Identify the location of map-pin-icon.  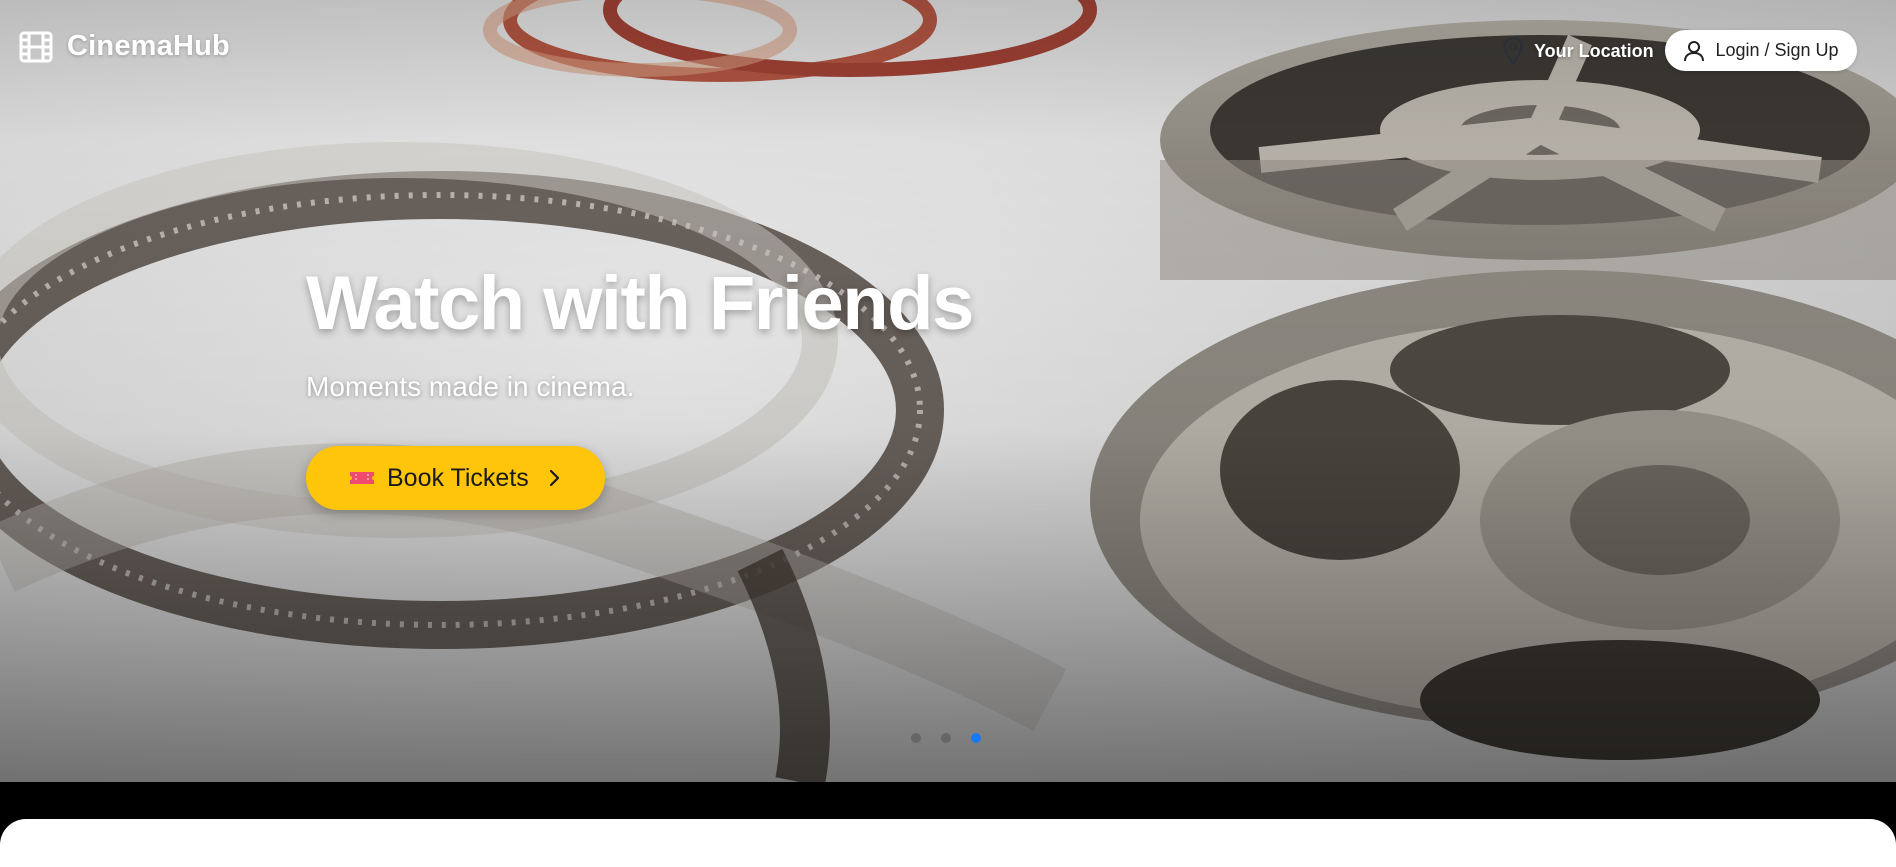
(1513, 50).